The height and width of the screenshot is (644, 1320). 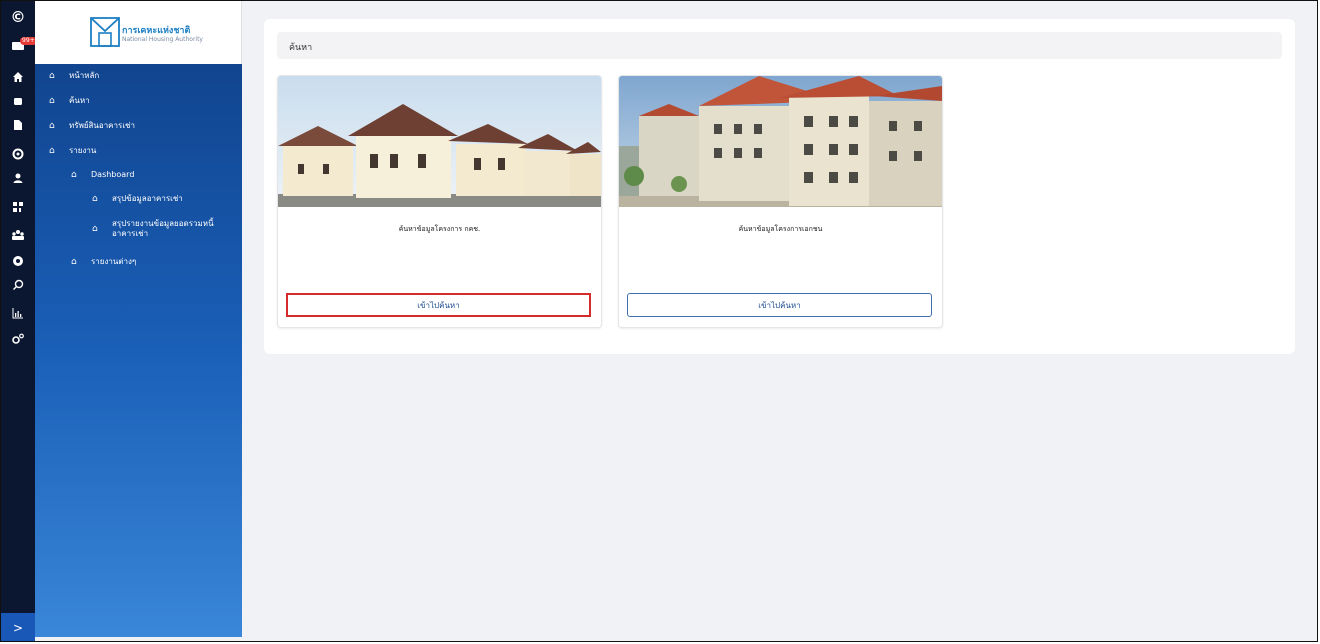 What do you see at coordinates (779, 305) in the screenshot?
I see `enter-search-private-button: เข้าไปค้นหา` at bounding box center [779, 305].